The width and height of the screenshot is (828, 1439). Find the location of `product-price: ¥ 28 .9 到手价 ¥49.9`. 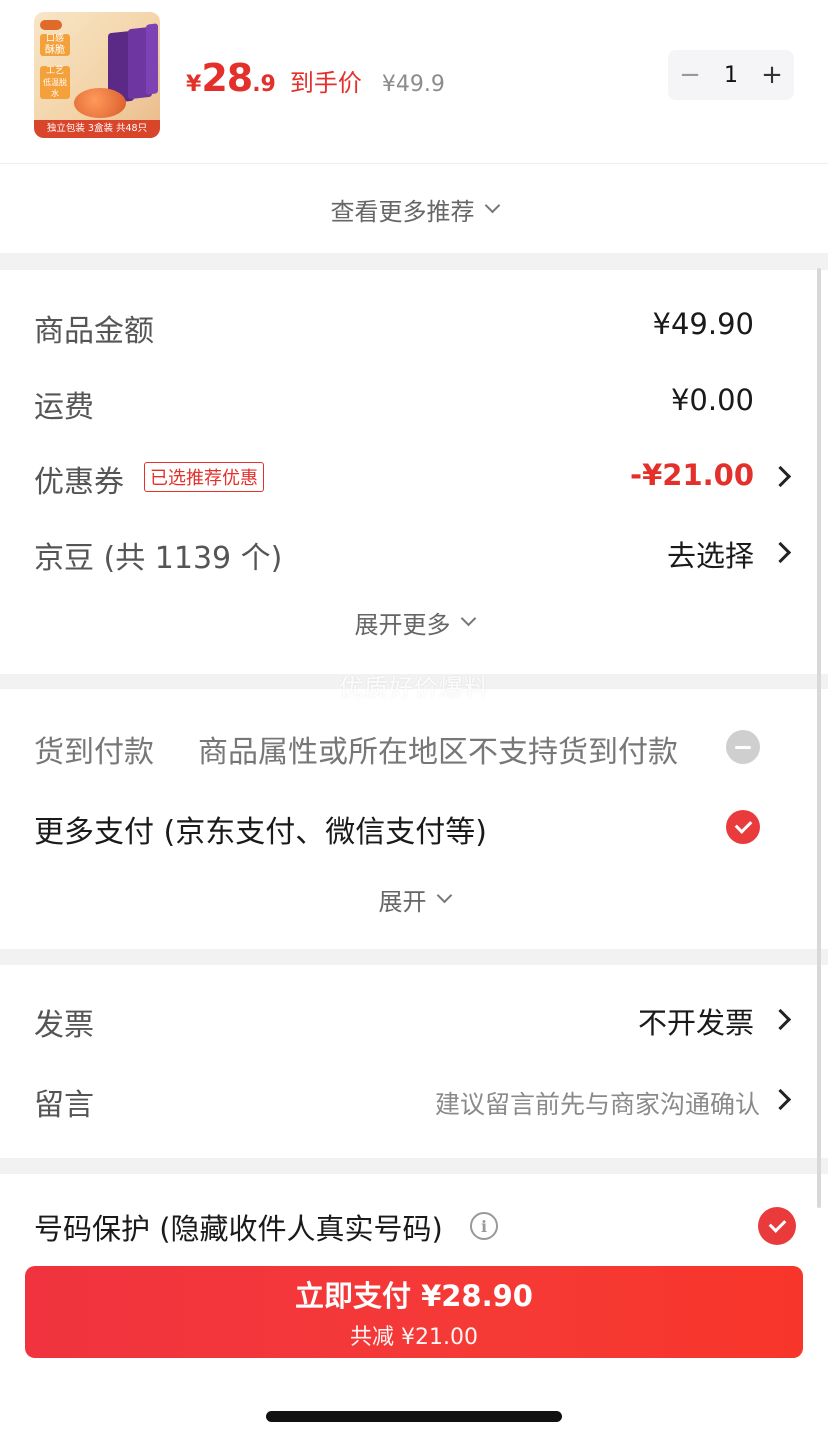

product-price: ¥ 28 .9 到手价 ¥49.9 is located at coordinates (315, 78).